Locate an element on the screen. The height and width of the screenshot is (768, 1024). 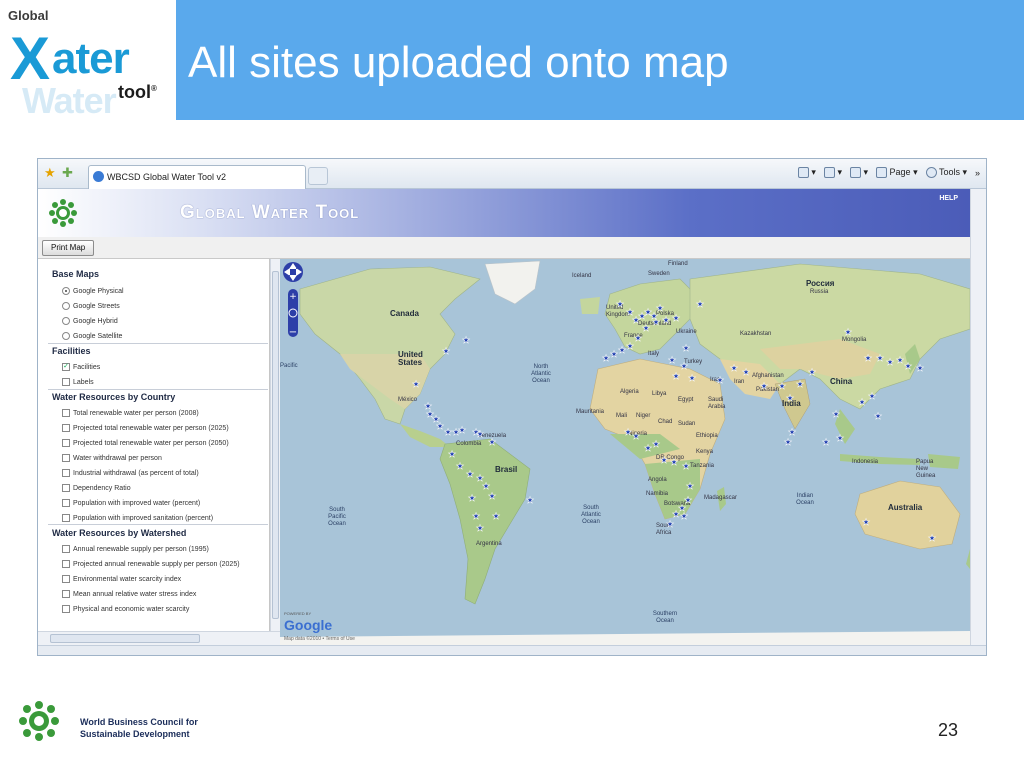
print-icon: ▾ is located at coordinates (858, 173).